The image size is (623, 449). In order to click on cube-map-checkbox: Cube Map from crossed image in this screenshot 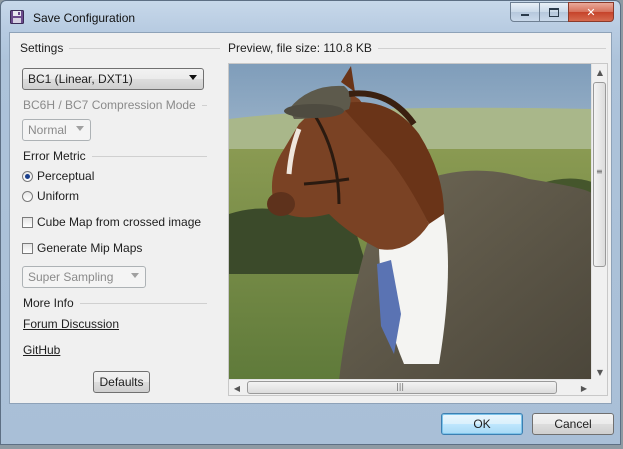, I will do `click(111, 222)`.